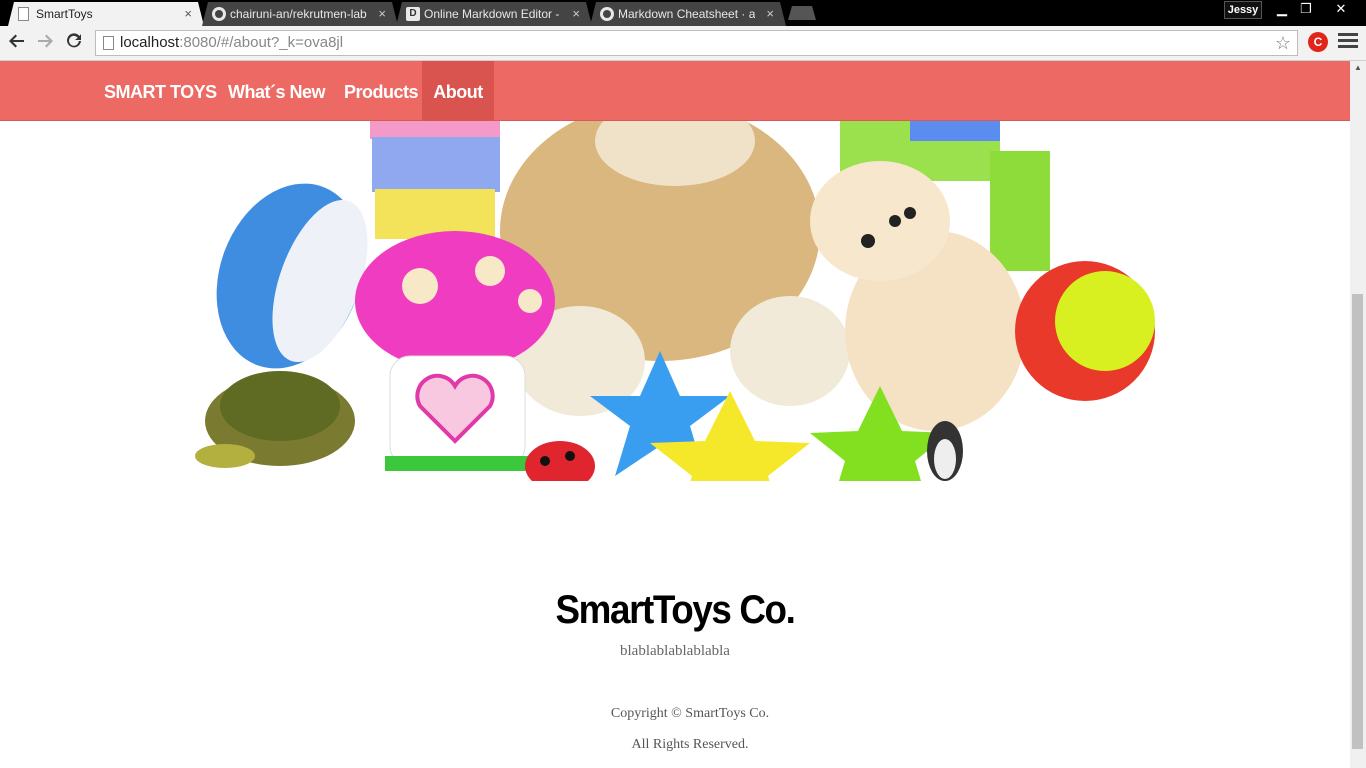 The image size is (1366, 768). I want to click on tab-title: SmartToys, so click(64, 14).